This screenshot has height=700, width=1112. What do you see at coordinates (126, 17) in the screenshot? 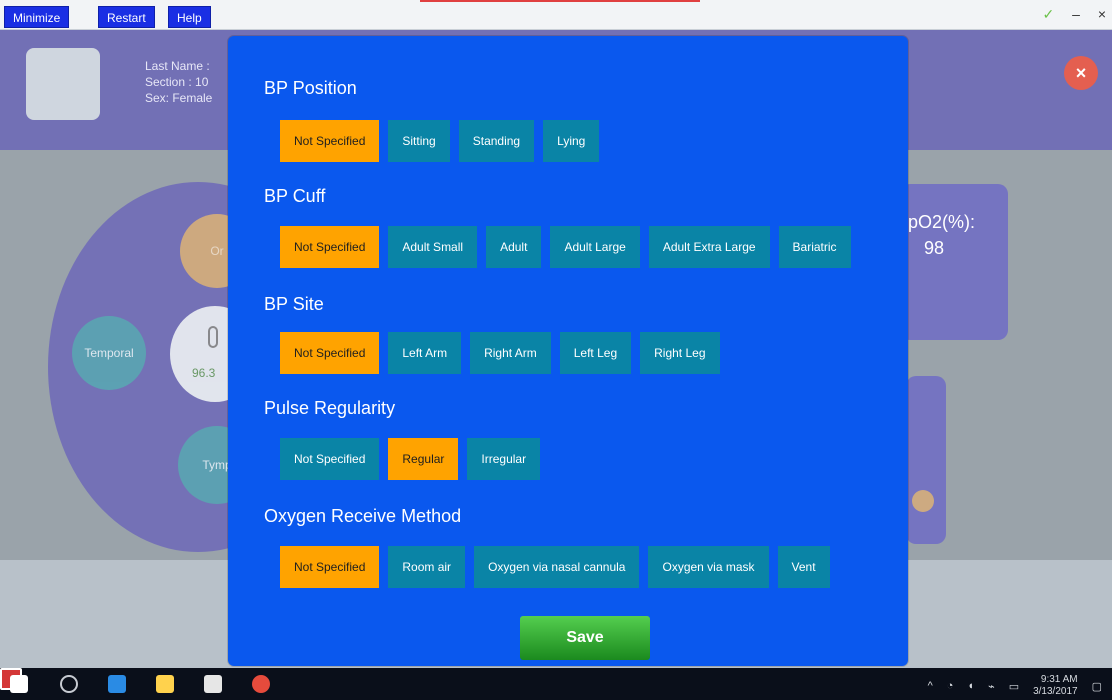
I see `restart-button: Restart` at bounding box center [126, 17].